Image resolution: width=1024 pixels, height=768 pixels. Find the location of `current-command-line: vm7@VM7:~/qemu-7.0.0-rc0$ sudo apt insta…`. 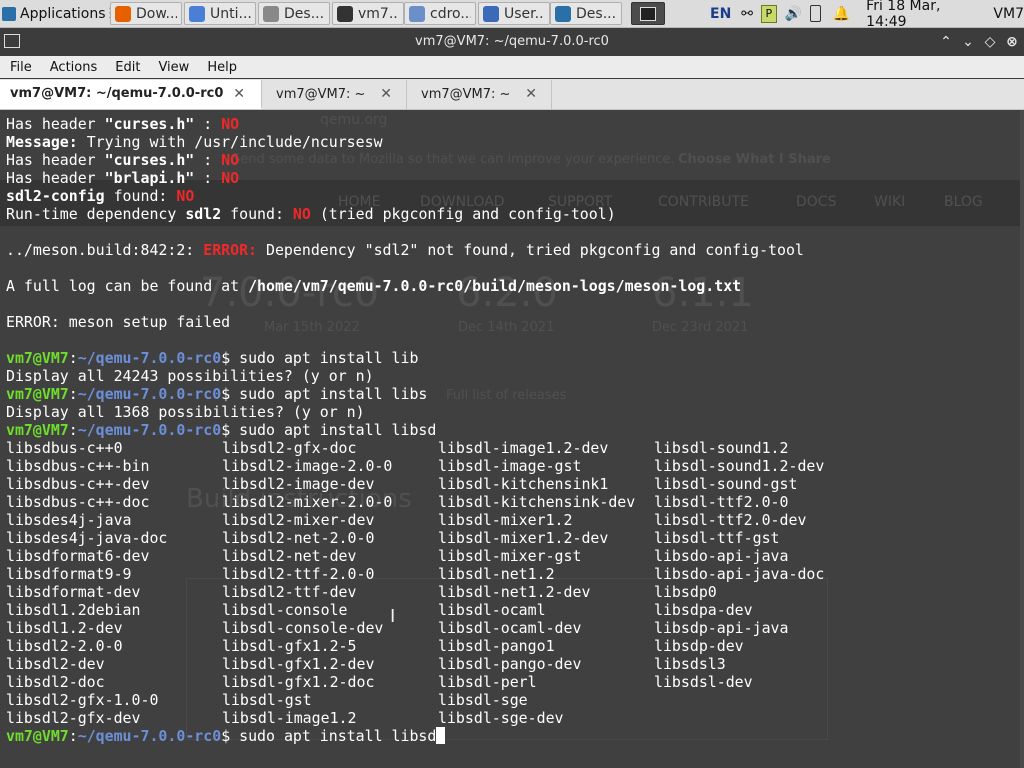

current-command-line: vm7@VM7:~/qemu-7.0.0-rc0$ sudo apt insta… is located at coordinates (438, 736).